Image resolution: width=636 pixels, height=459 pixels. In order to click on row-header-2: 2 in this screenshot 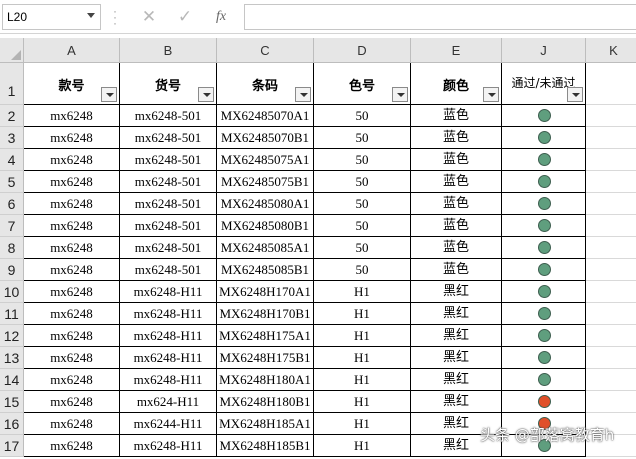, I will do `click(12, 116)`.